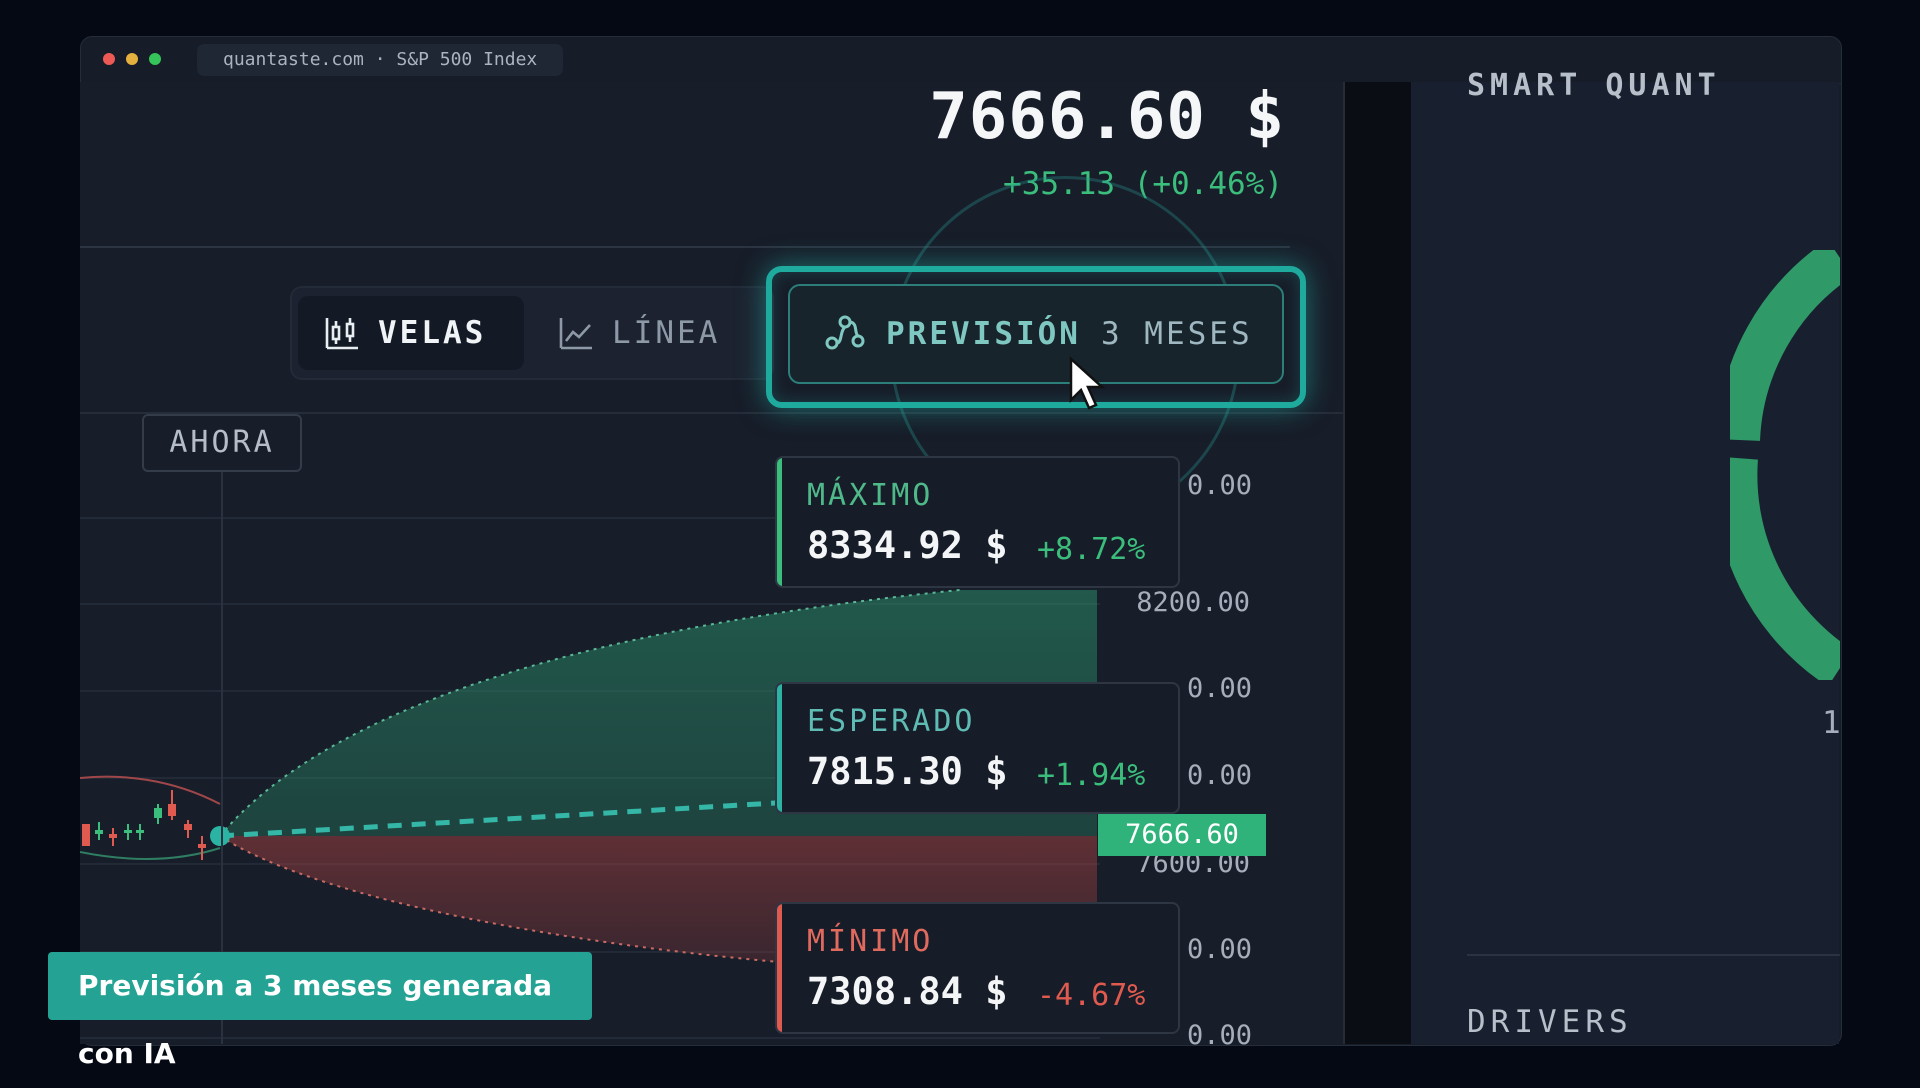  What do you see at coordinates (1193, 602) in the screenshot?
I see `y-axis-label-8200: 8200.00` at bounding box center [1193, 602].